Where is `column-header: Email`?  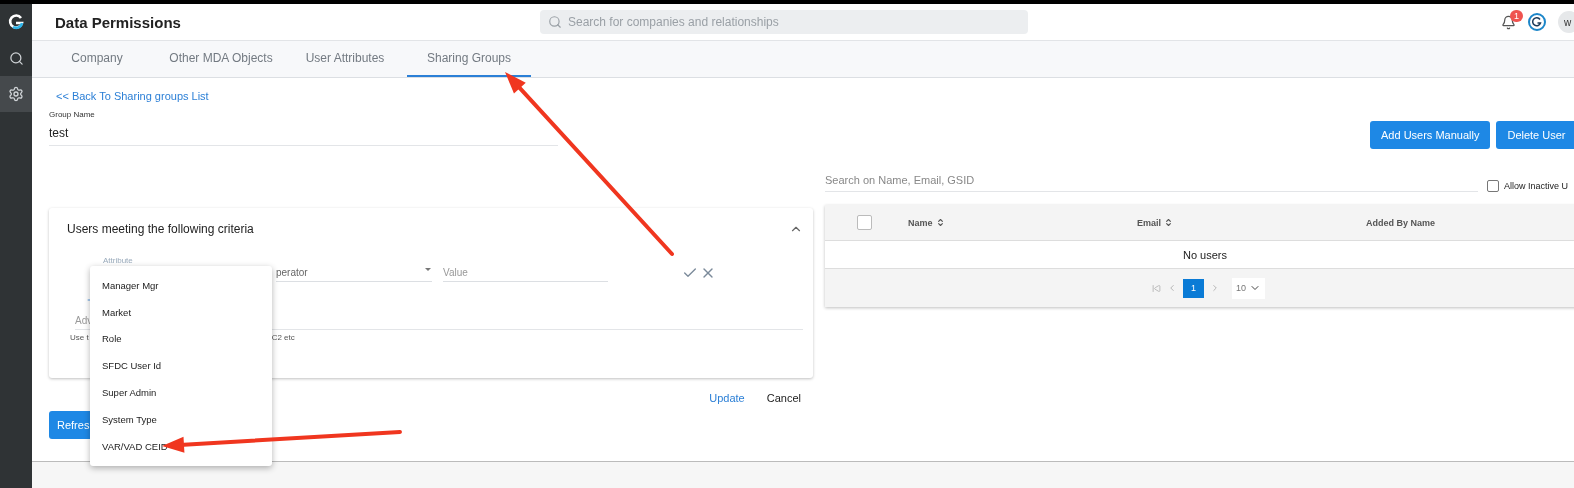 column-header: Email is located at coordinates (1251, 222).